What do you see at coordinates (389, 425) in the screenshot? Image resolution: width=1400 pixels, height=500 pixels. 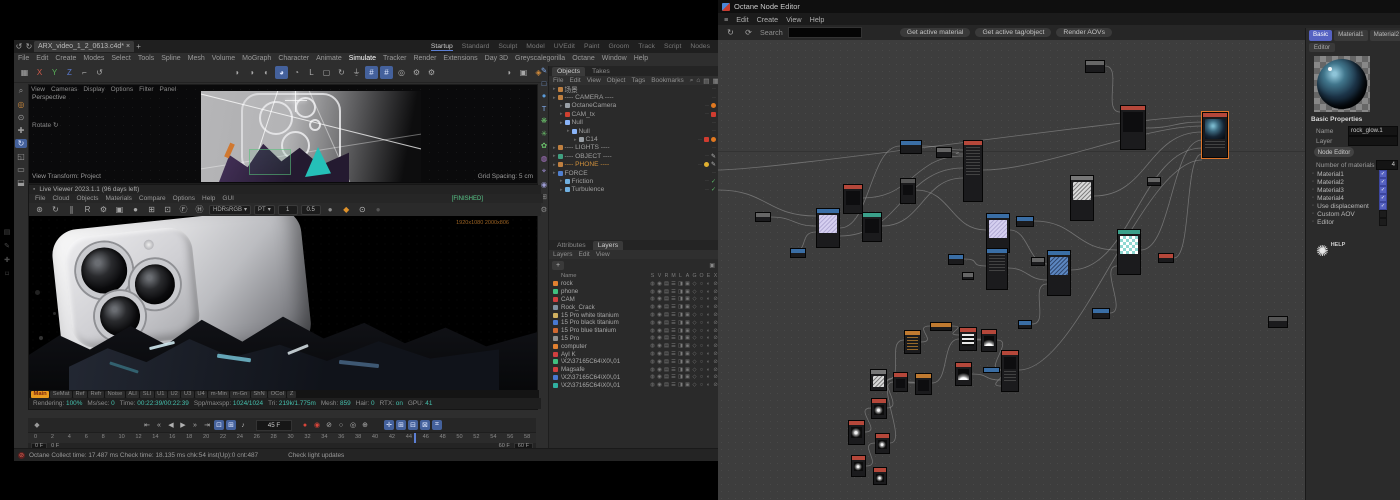 I see `keyframe-move-icon: ✛` at bounding box center [389, 425].